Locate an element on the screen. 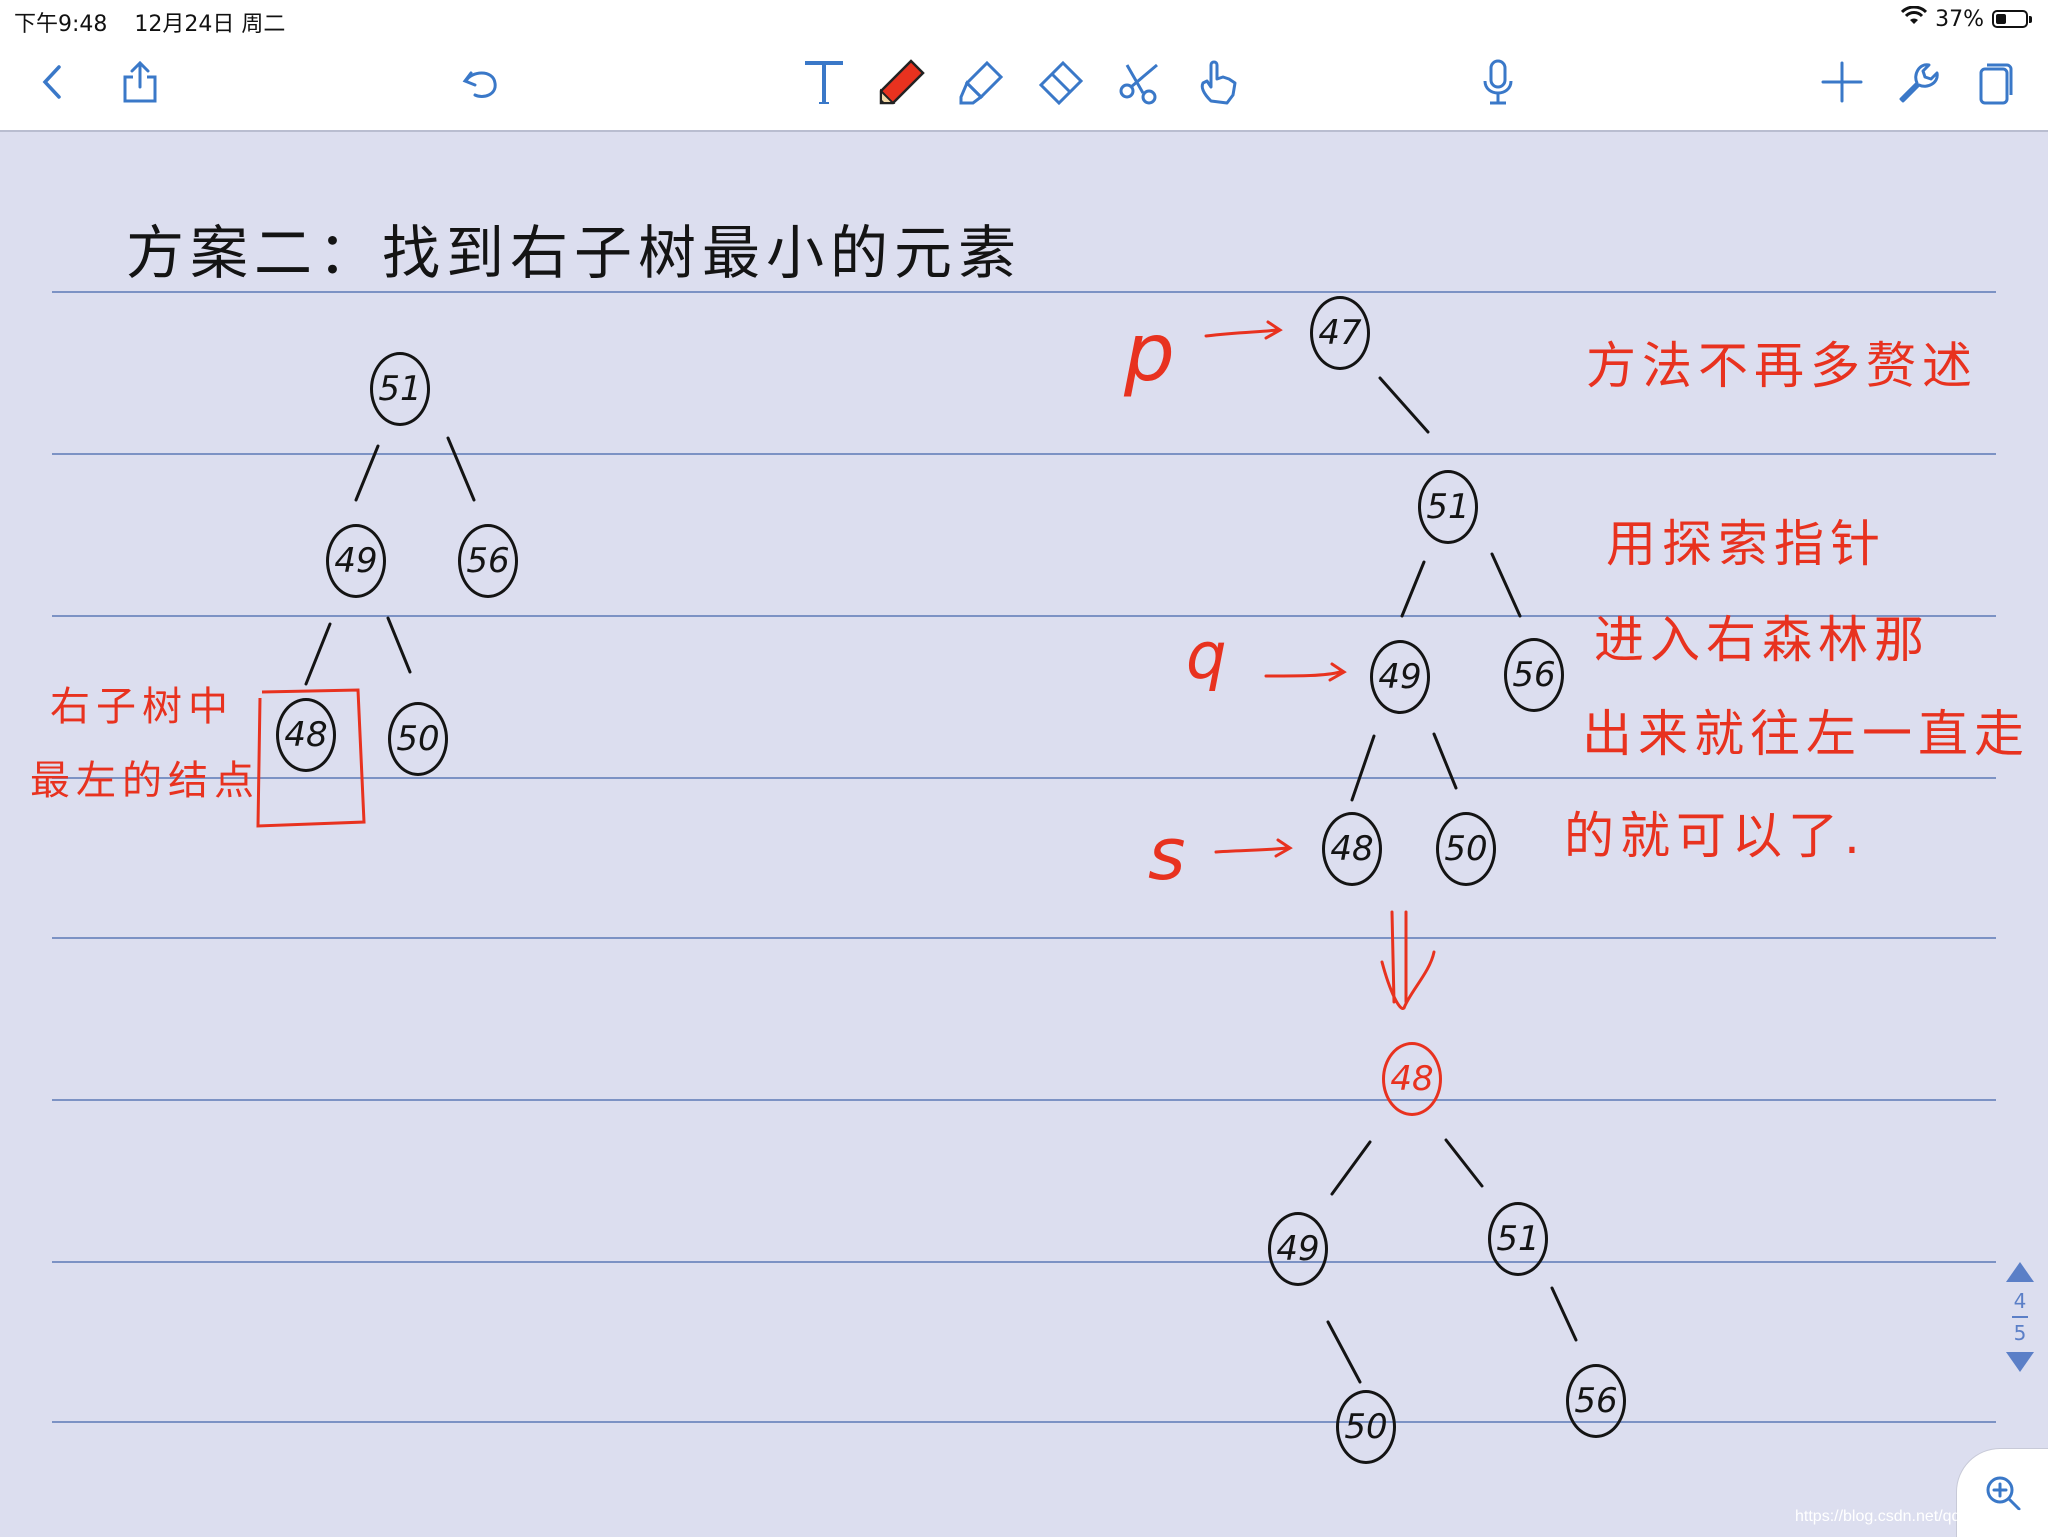 Image resolution: width=2048 pixels, height=1537 pixels. status-time: 下午9:48 is located at coordinates (61, 24).